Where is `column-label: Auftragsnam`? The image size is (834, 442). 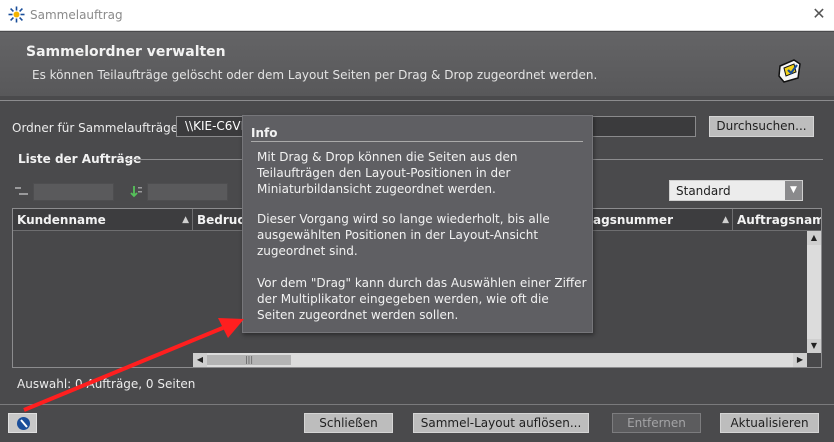 column-label: Auftragsnam is located at coordinates (779, 220).